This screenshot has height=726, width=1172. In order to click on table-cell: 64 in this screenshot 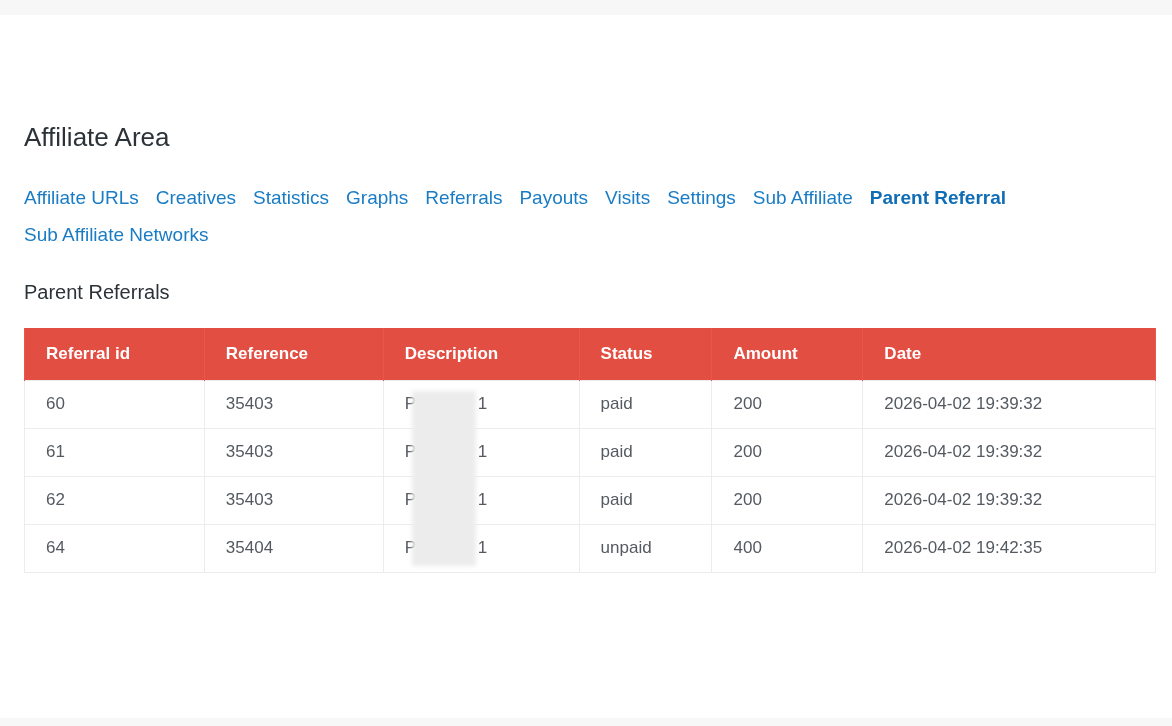, I will do `click(114, 548)`.